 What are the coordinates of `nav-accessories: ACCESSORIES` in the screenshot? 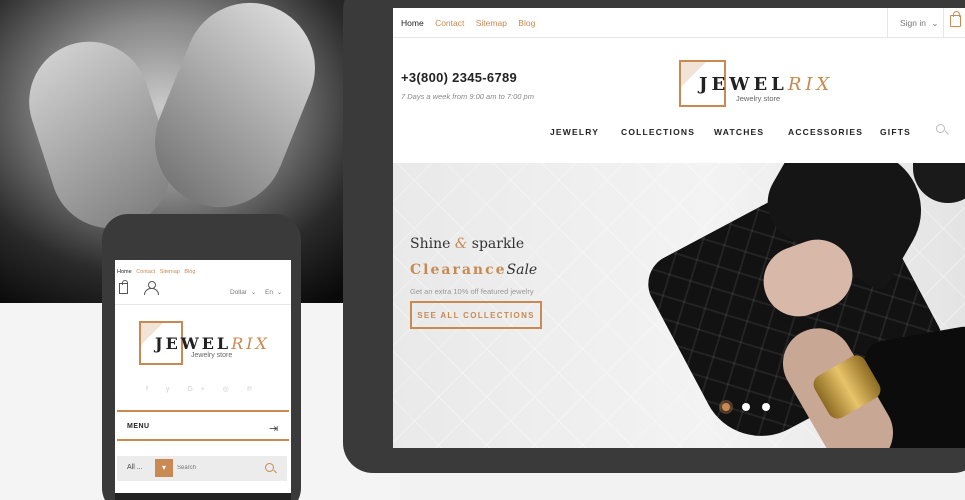 It's located at (825, 132).